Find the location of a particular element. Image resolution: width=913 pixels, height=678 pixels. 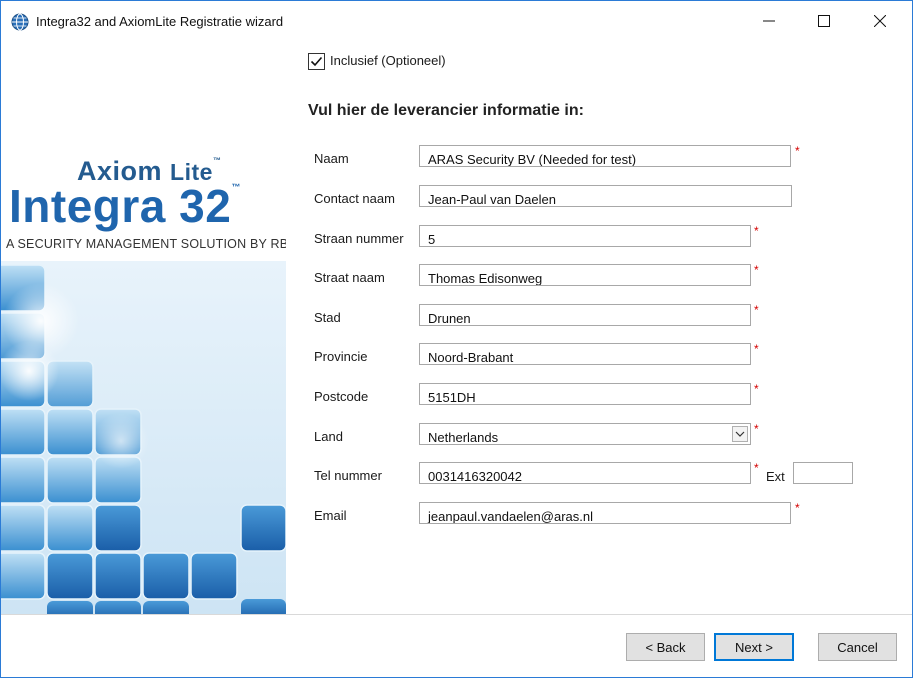

next-button: Next > is located at coordinates (754, 647).